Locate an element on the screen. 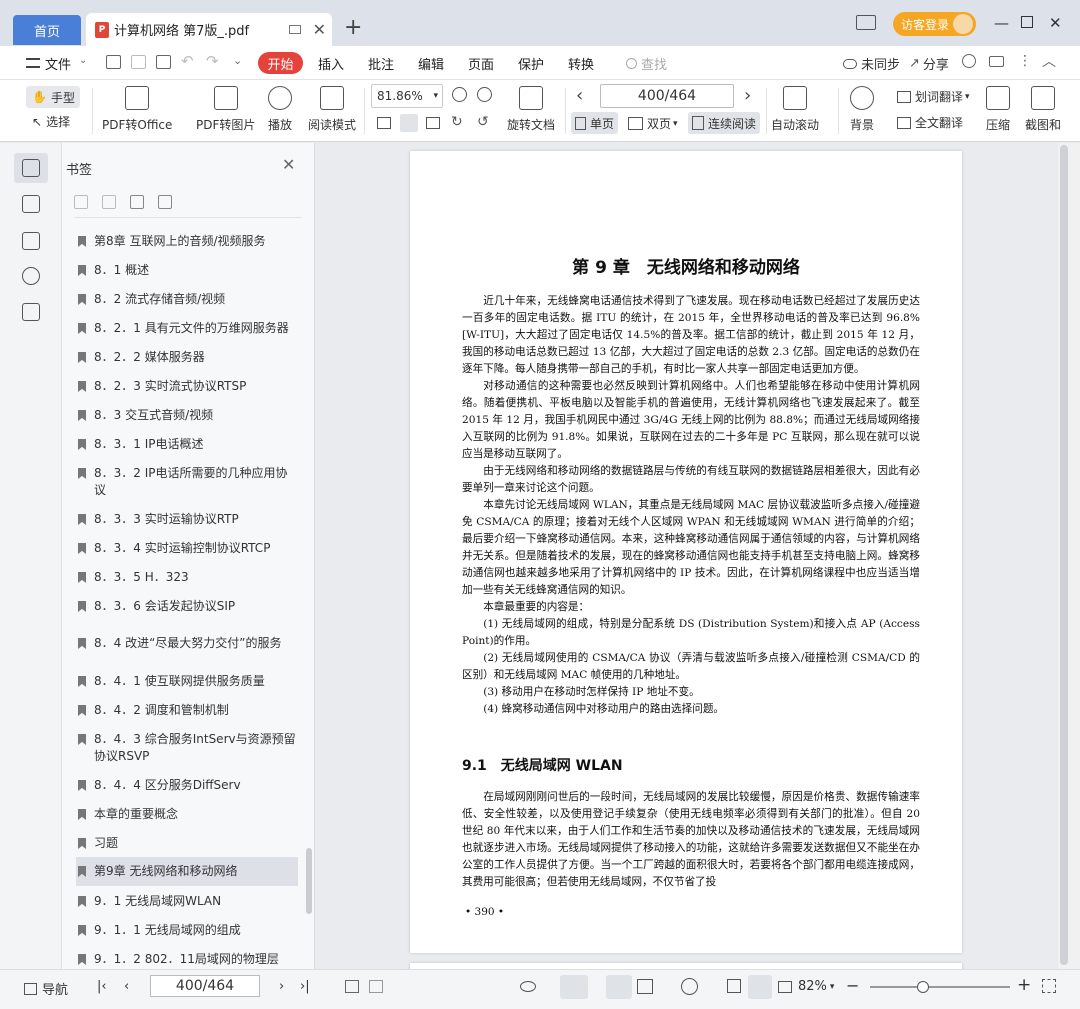 The width and height of the screenshot is (1080, 1009). page-number-input: 400/464 is located at coordinates (667, 96).